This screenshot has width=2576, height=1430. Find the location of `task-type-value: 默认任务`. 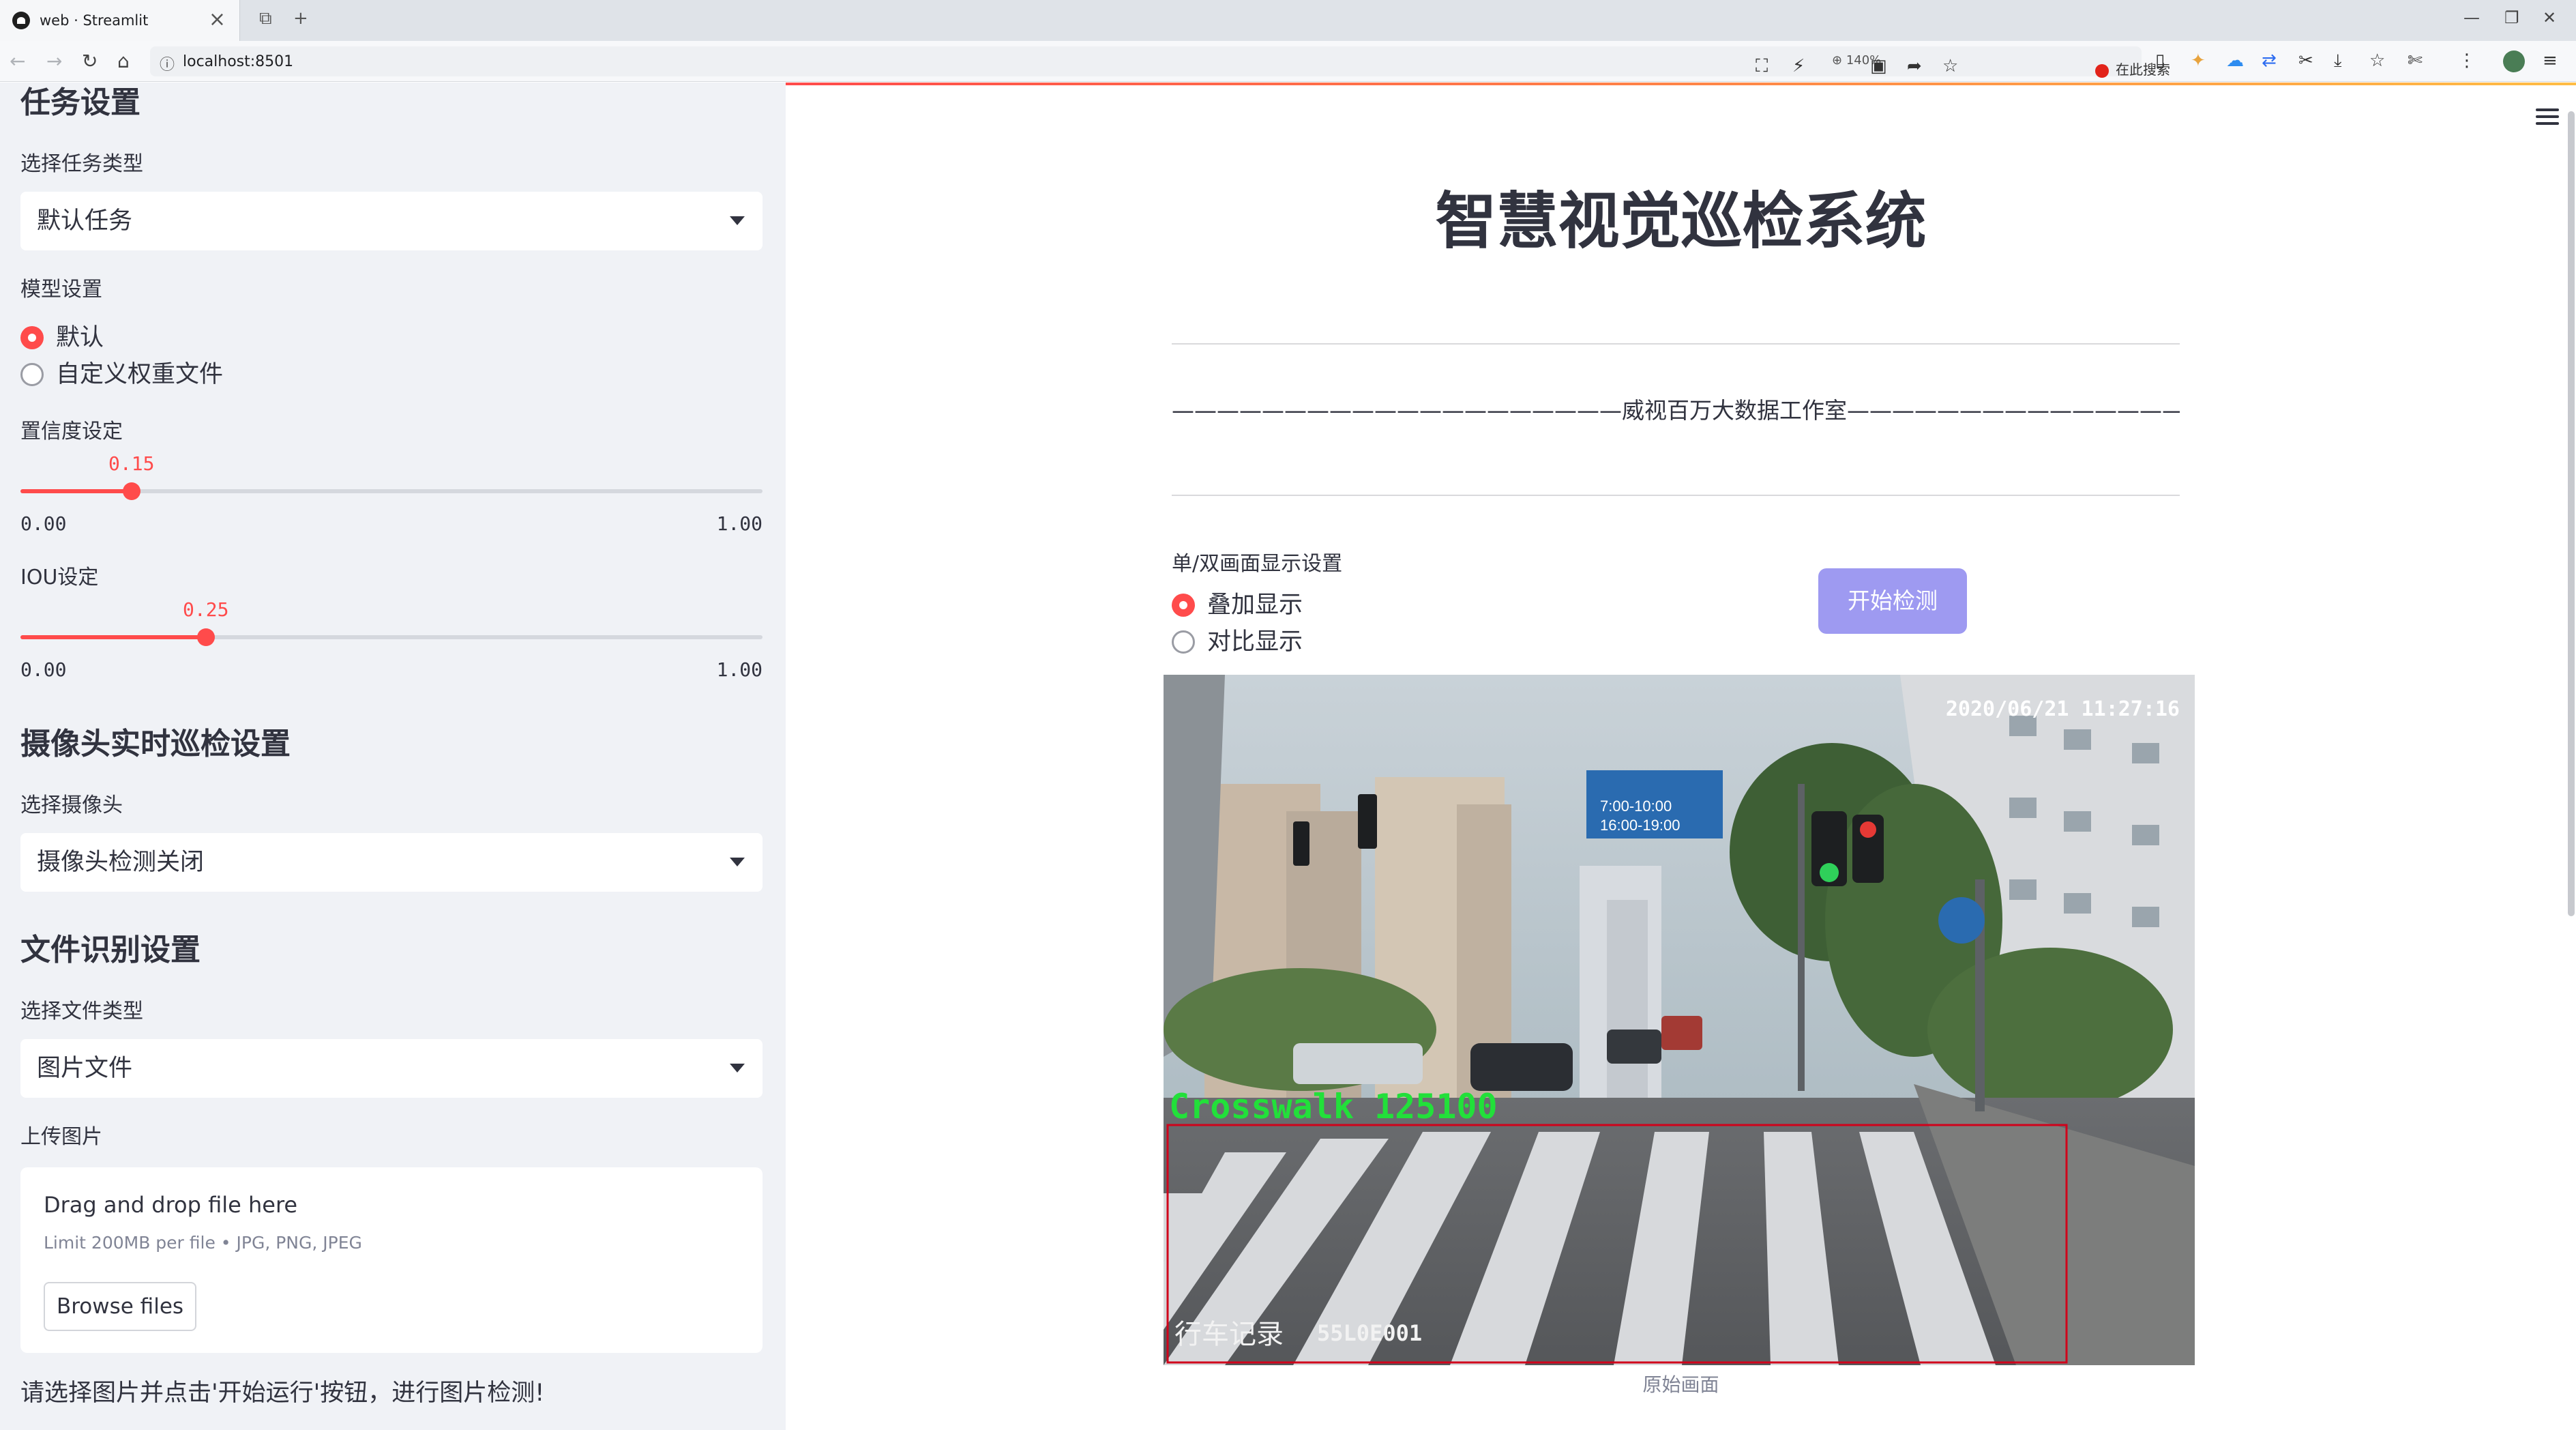

task-type-value: 默认任务 is located at coordinates (85, 221).